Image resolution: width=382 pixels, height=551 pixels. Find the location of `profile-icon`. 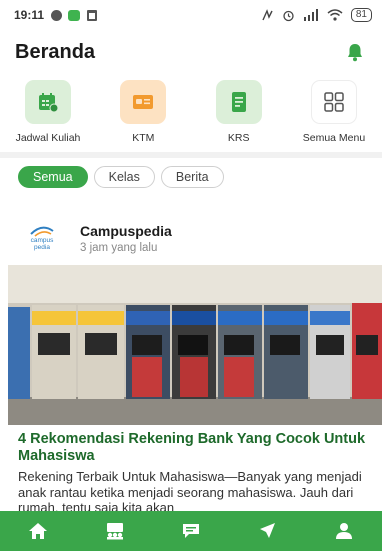

profile-icon is located at coordinates (343, 531).